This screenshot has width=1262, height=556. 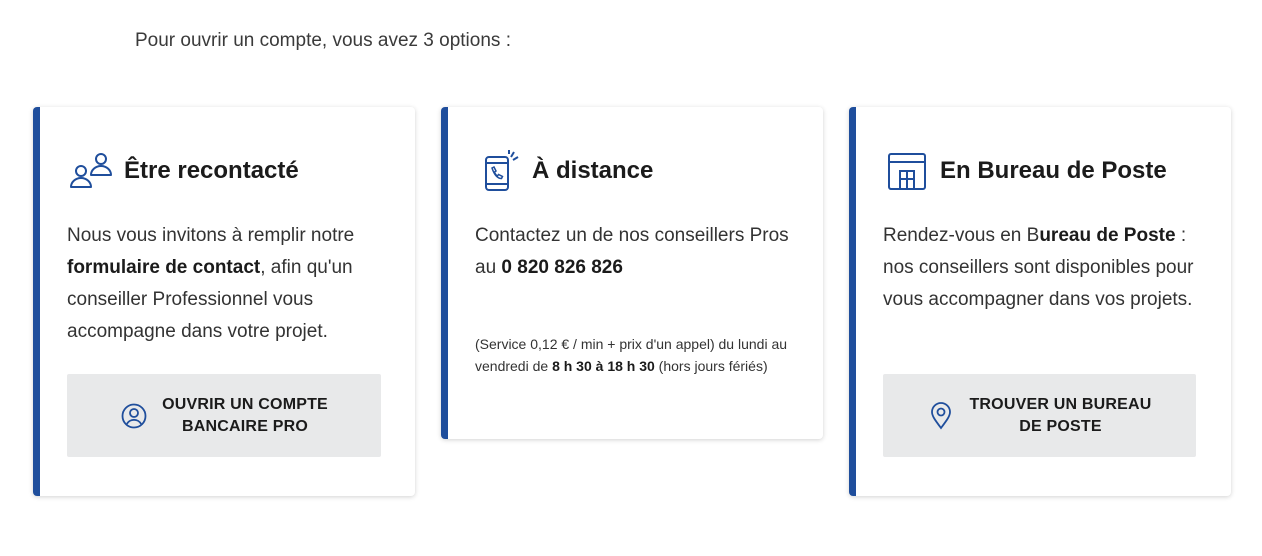 I want to click on opening-hours: 8 h 30 à 18 h 30, so click(x=603, y=366).